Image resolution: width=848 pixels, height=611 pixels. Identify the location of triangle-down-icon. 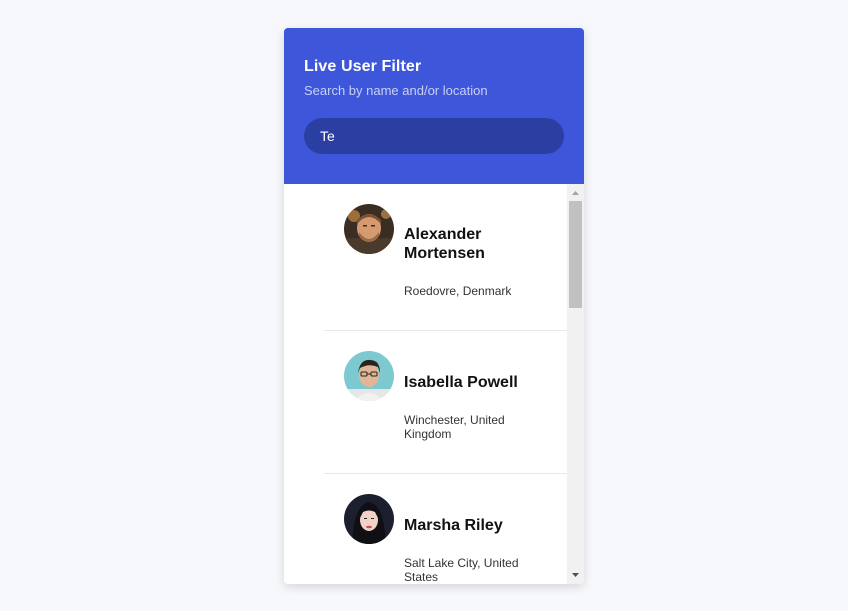
(575, 575).